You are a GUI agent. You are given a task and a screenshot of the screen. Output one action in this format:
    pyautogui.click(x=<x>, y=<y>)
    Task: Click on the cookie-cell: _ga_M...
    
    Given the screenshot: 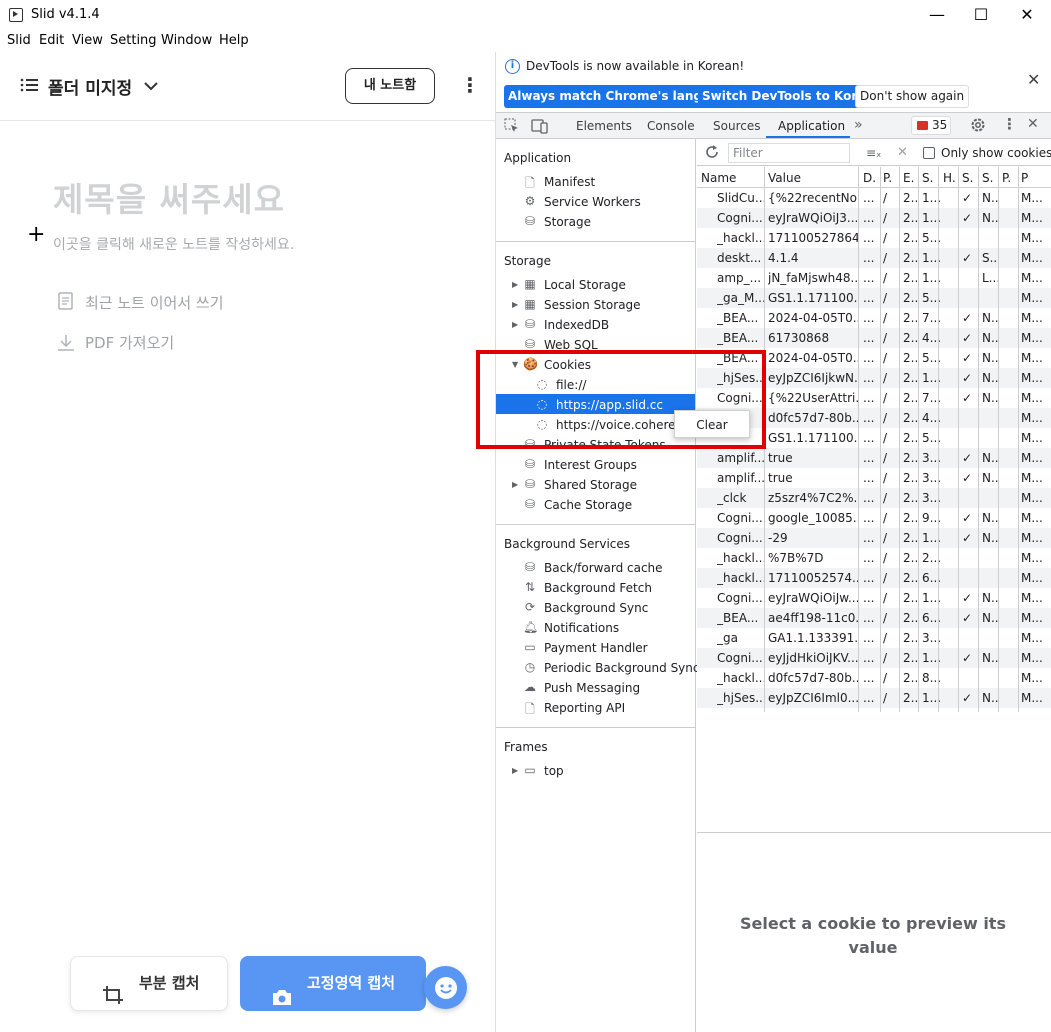 What is the action you would take?
    pyautogui.click(x=741, y=298)
    